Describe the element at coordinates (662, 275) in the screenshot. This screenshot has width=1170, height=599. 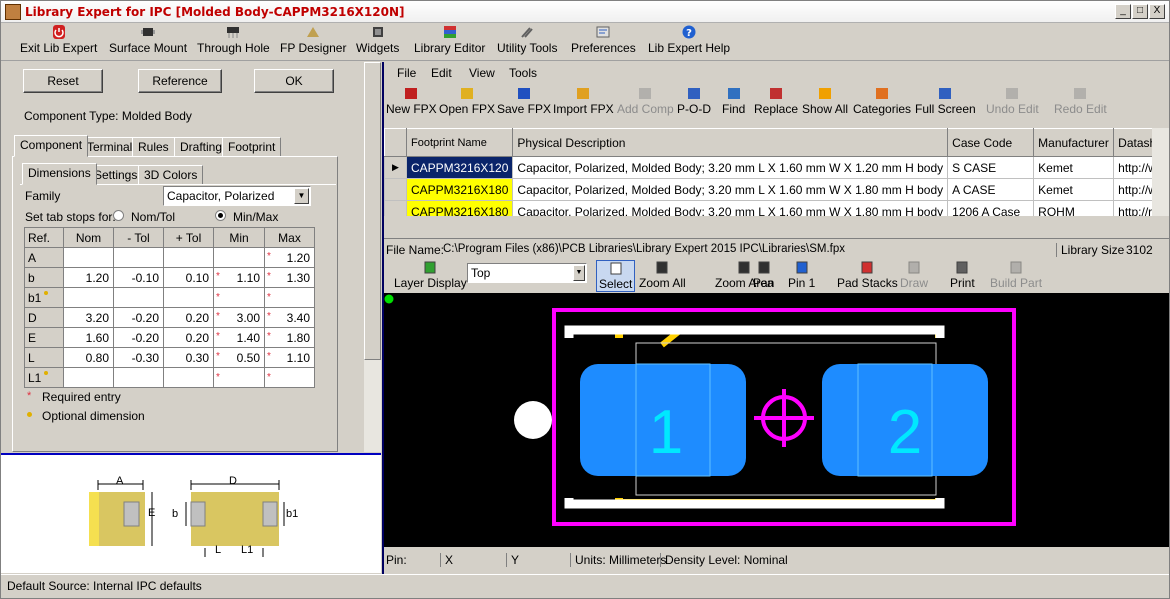
I see `zoom-all-button: Zoom All` at that location.